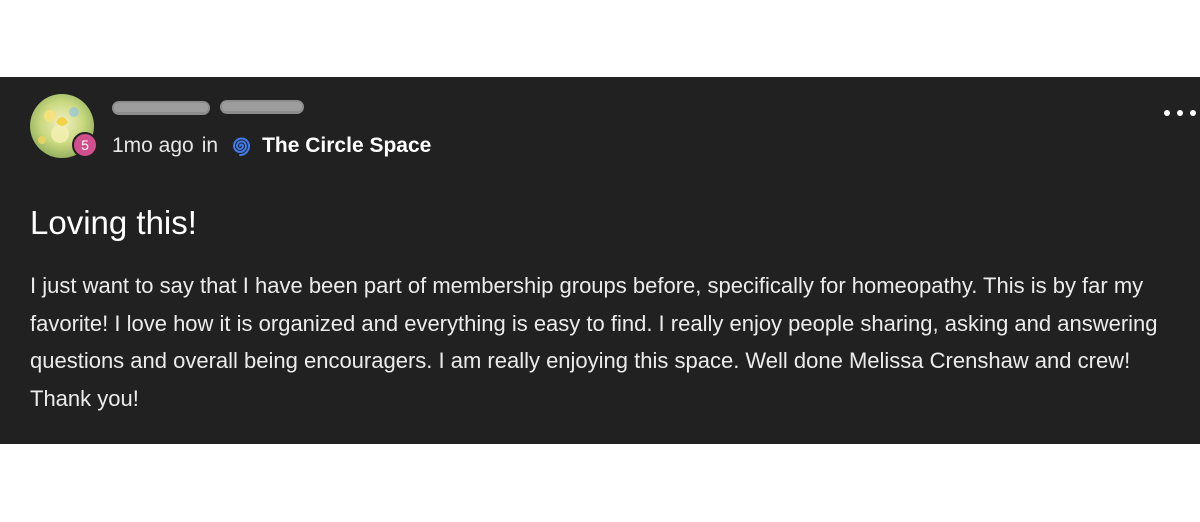 The width and height of the screenshot is (1200, 522). I want to click on more-options-button, so click(1180, 113).